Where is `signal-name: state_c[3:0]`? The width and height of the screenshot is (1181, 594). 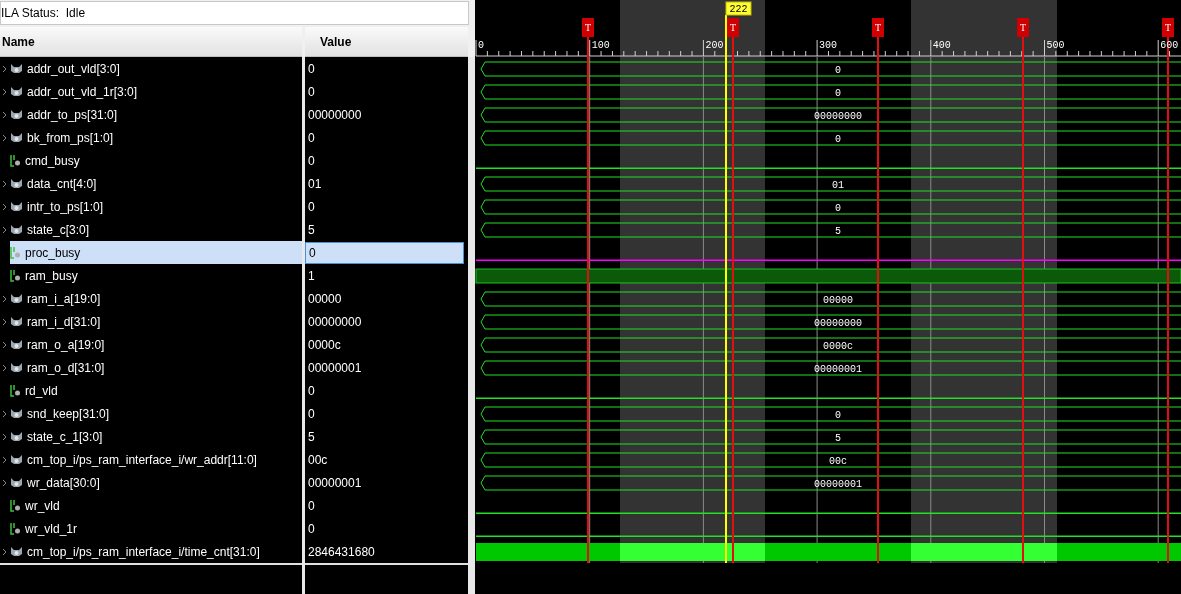
signal-name: state_c[3:0] is located at coordinates (58, 230).